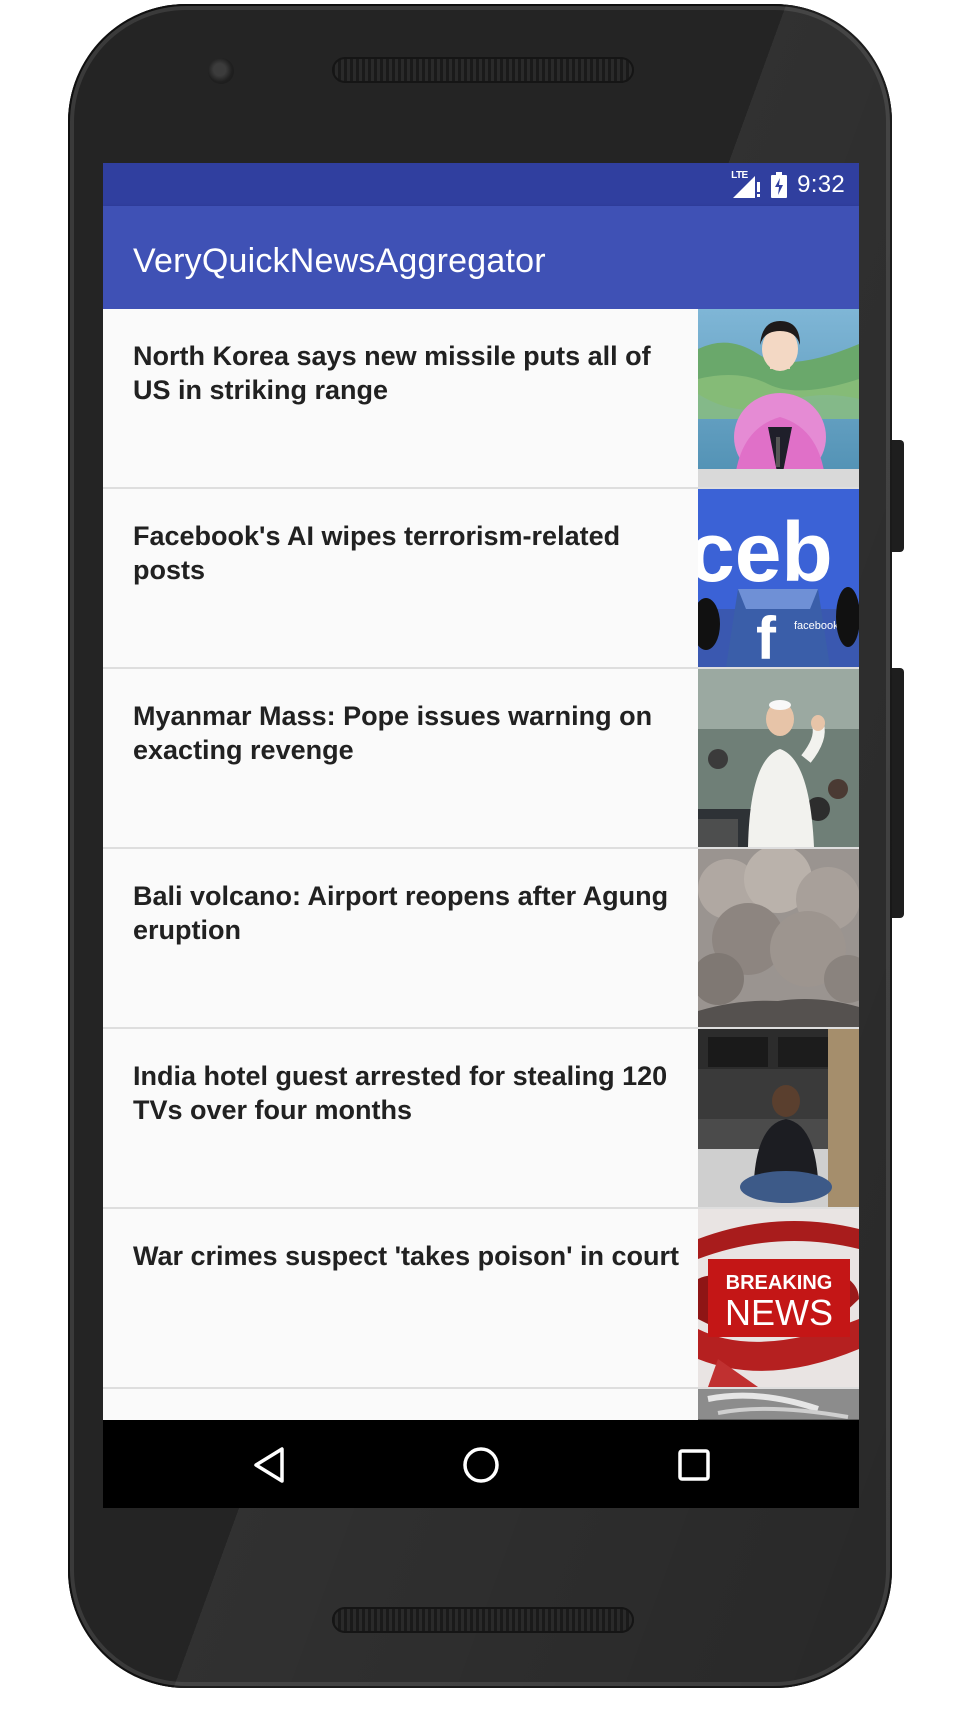 Image resolution: width=960 pixels, height=1714 pixels. Describe the element at coordinates (765, 552) in the screenshot. I see `svg-text: ceb` at that location.